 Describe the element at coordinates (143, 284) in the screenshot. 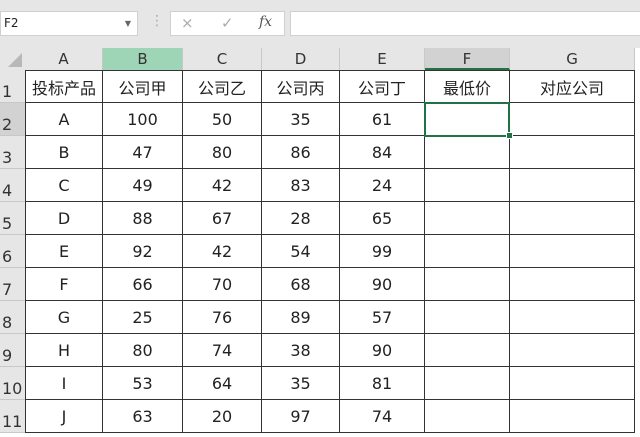

I see `cell-B7: 66` at that location.